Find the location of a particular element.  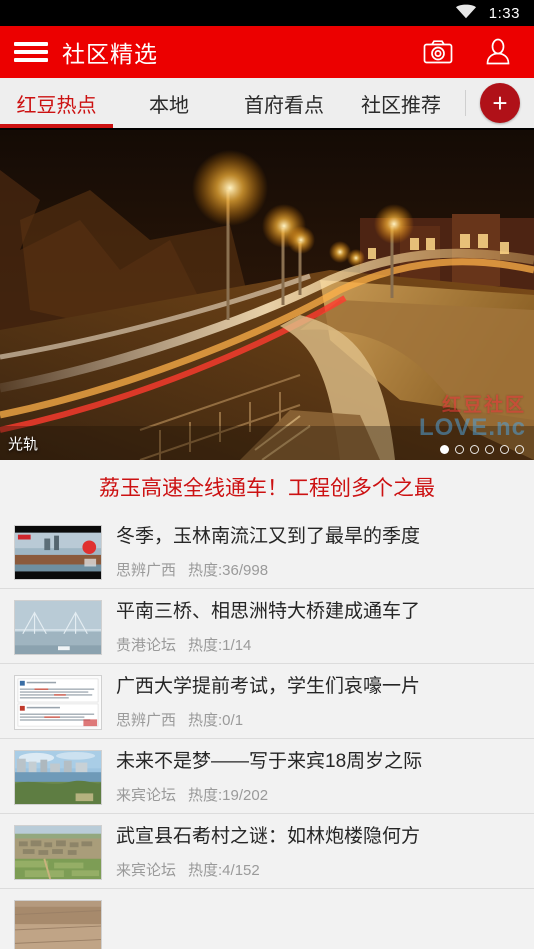

list-item: 未来不是梦——写于来宾18周岁之际 来宾论坛 热度:19/202 is located at coordinates (267, 776).